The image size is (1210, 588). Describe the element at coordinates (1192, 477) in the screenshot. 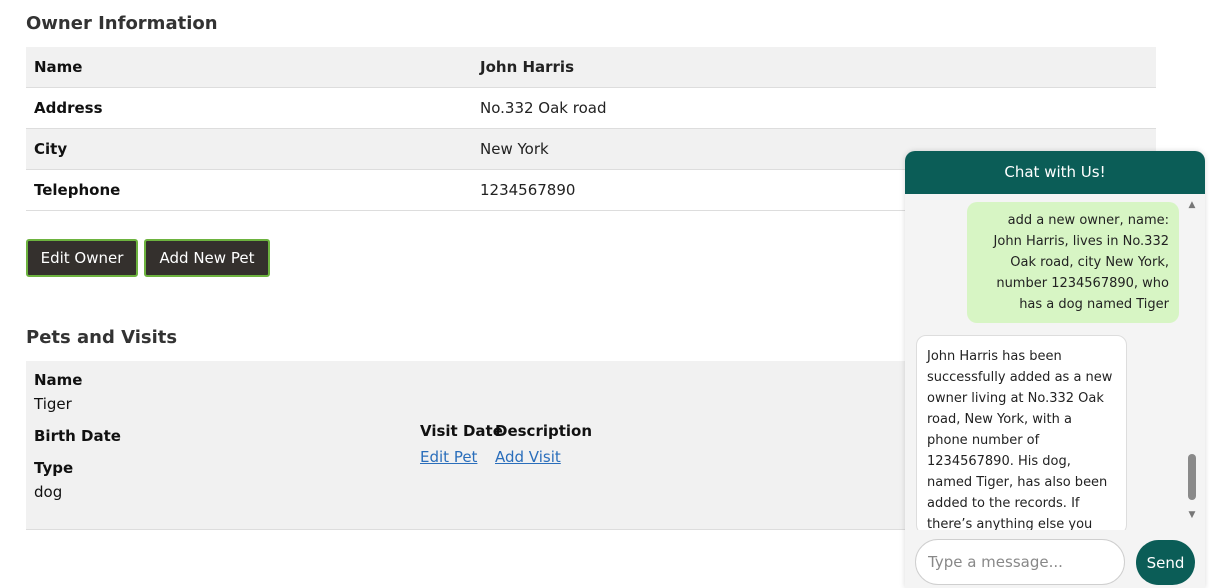

I see `scrollbar-thumb` at that location.